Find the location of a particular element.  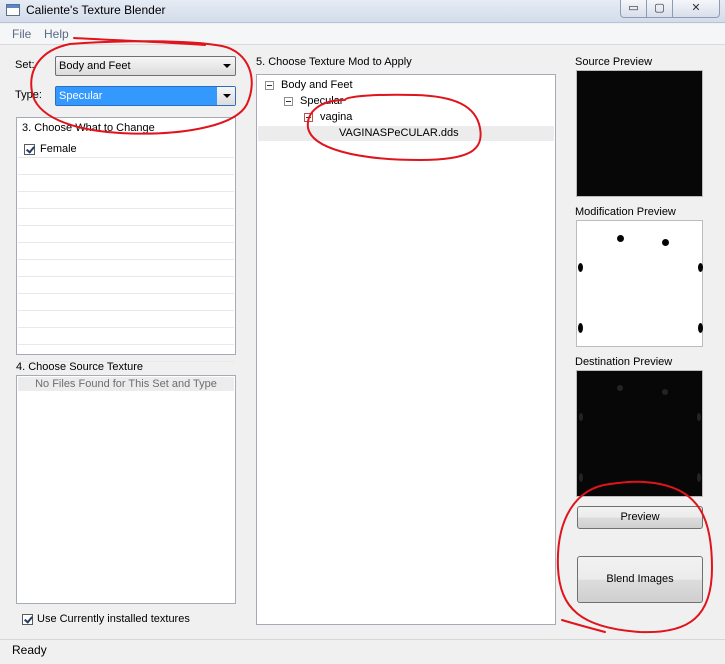

maximize-button: ▢ is located at coordinates (659, 9).